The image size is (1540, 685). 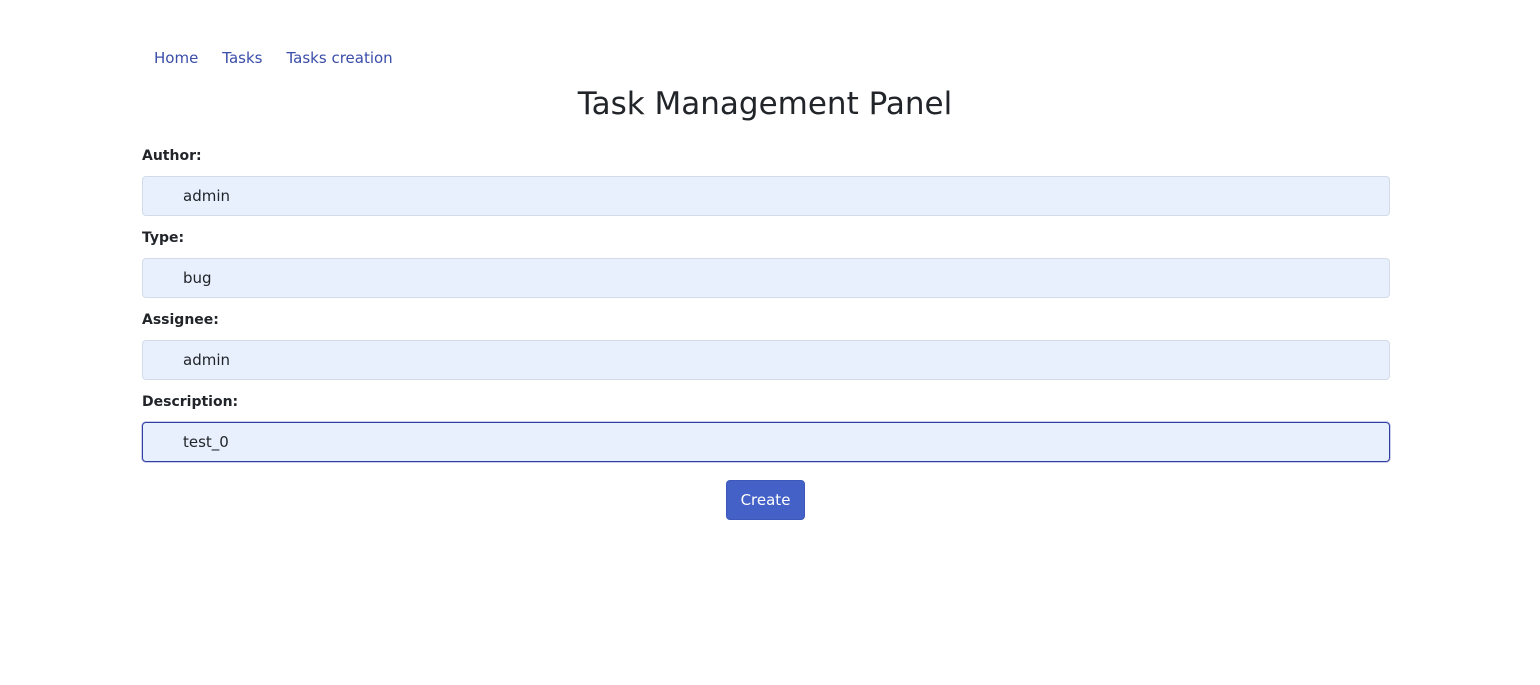 I want to click on description-label: Description:, so click(x=190, y=402).